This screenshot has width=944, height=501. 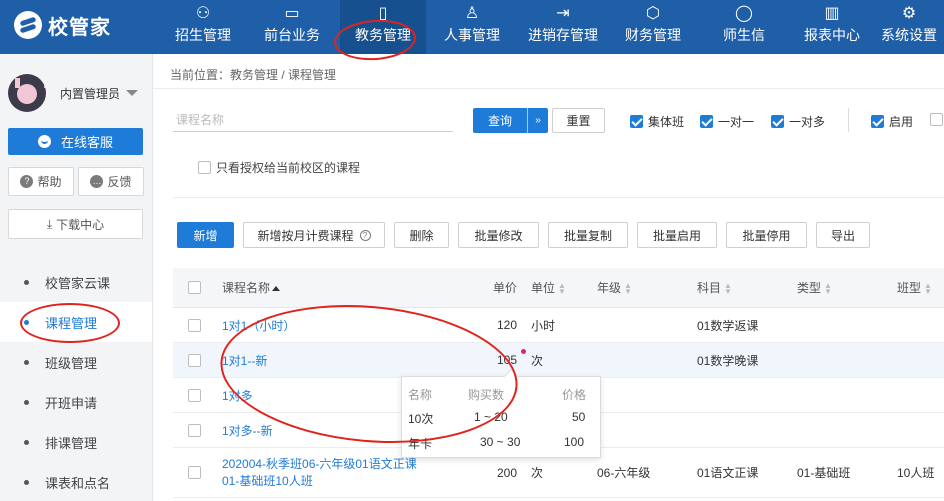 What do you see at coordinates (76, 442) in the screenshot?
I see `sidebar-item-scheduling: 排课管理` at bounding box center [76, 442].